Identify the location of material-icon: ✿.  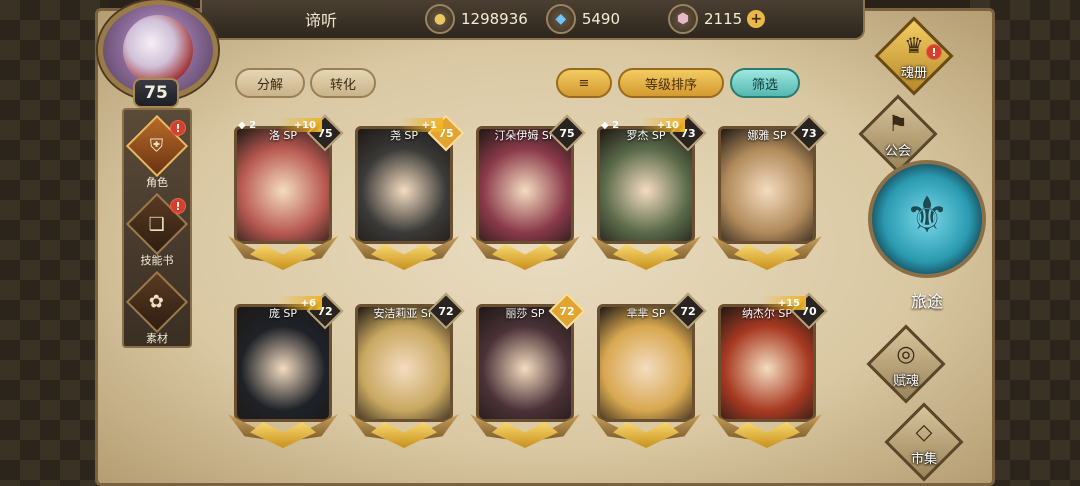
(157, 302).